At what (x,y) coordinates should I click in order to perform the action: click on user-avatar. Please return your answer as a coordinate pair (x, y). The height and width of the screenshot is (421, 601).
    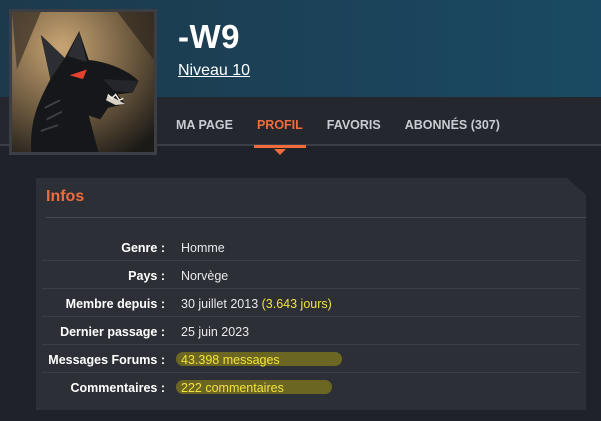
    Looking at the image, I should click on (83, 82).